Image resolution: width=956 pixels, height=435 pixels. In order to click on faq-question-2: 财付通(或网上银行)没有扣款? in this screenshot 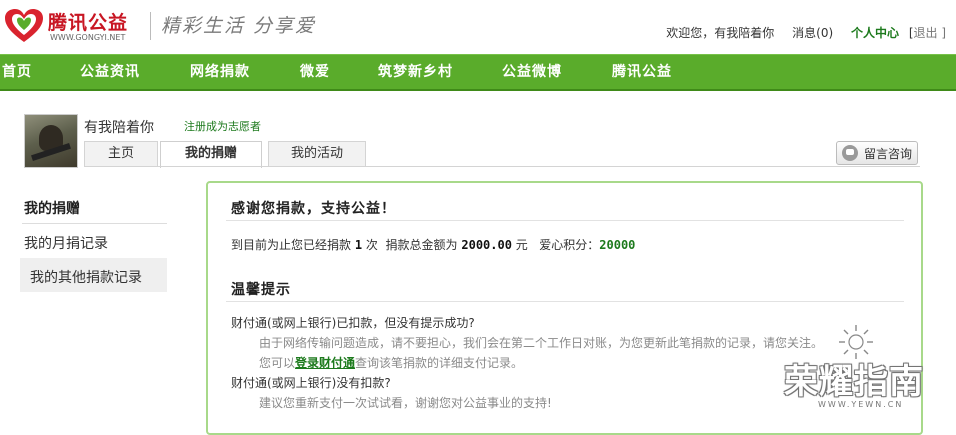, I will do `click(311, 383)`.